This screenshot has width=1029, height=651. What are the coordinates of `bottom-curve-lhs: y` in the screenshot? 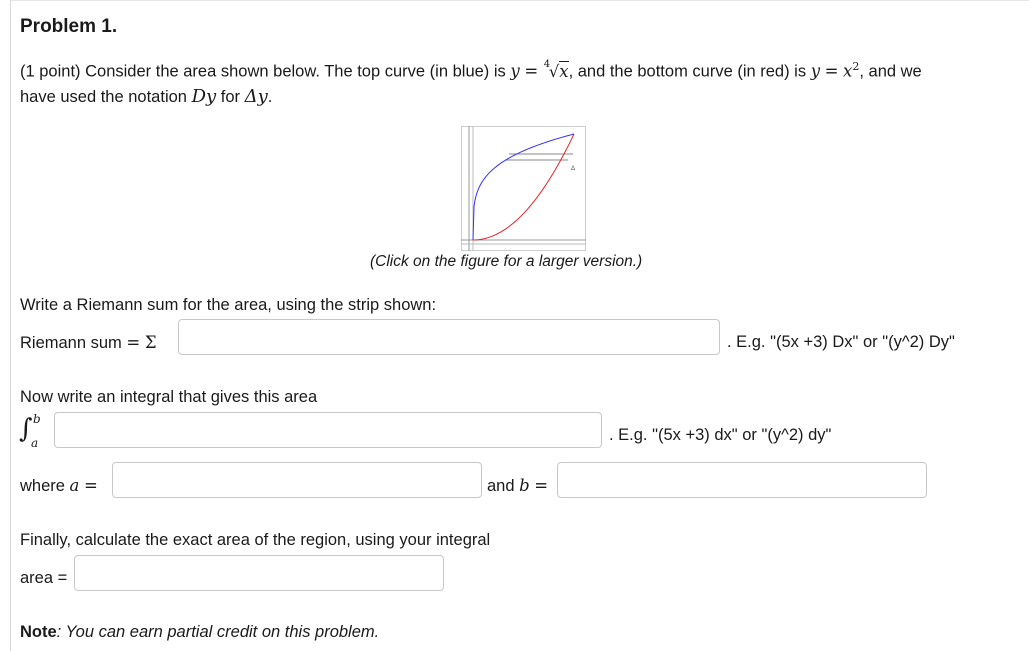 It's located at (815, 71).